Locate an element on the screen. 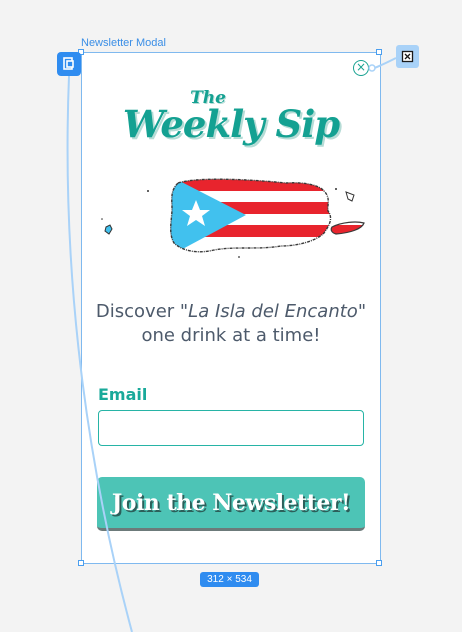  close-icon: × is located at coordinates (361, 68).